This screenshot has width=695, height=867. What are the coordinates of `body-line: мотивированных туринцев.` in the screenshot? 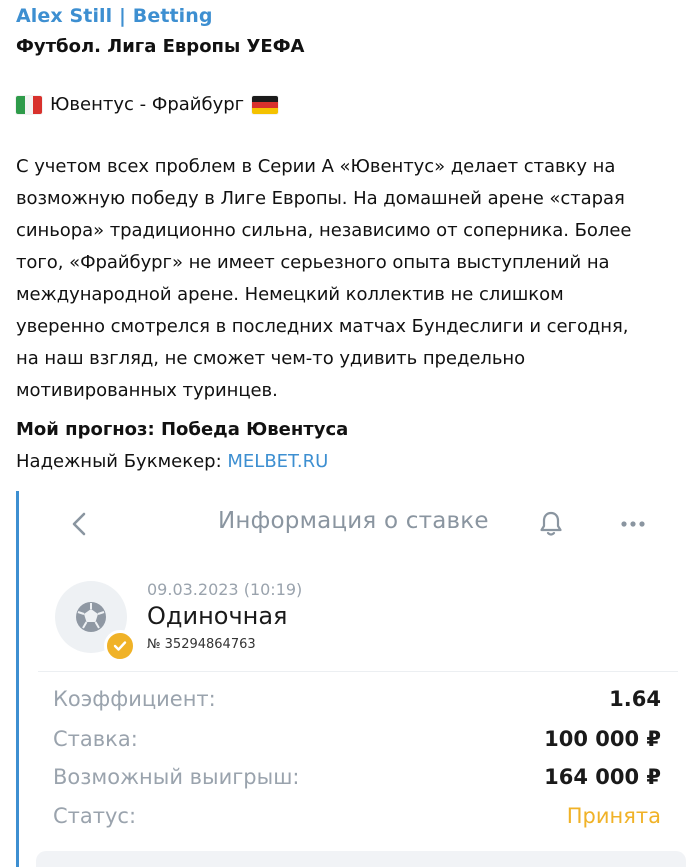 It's located at (147, 390).